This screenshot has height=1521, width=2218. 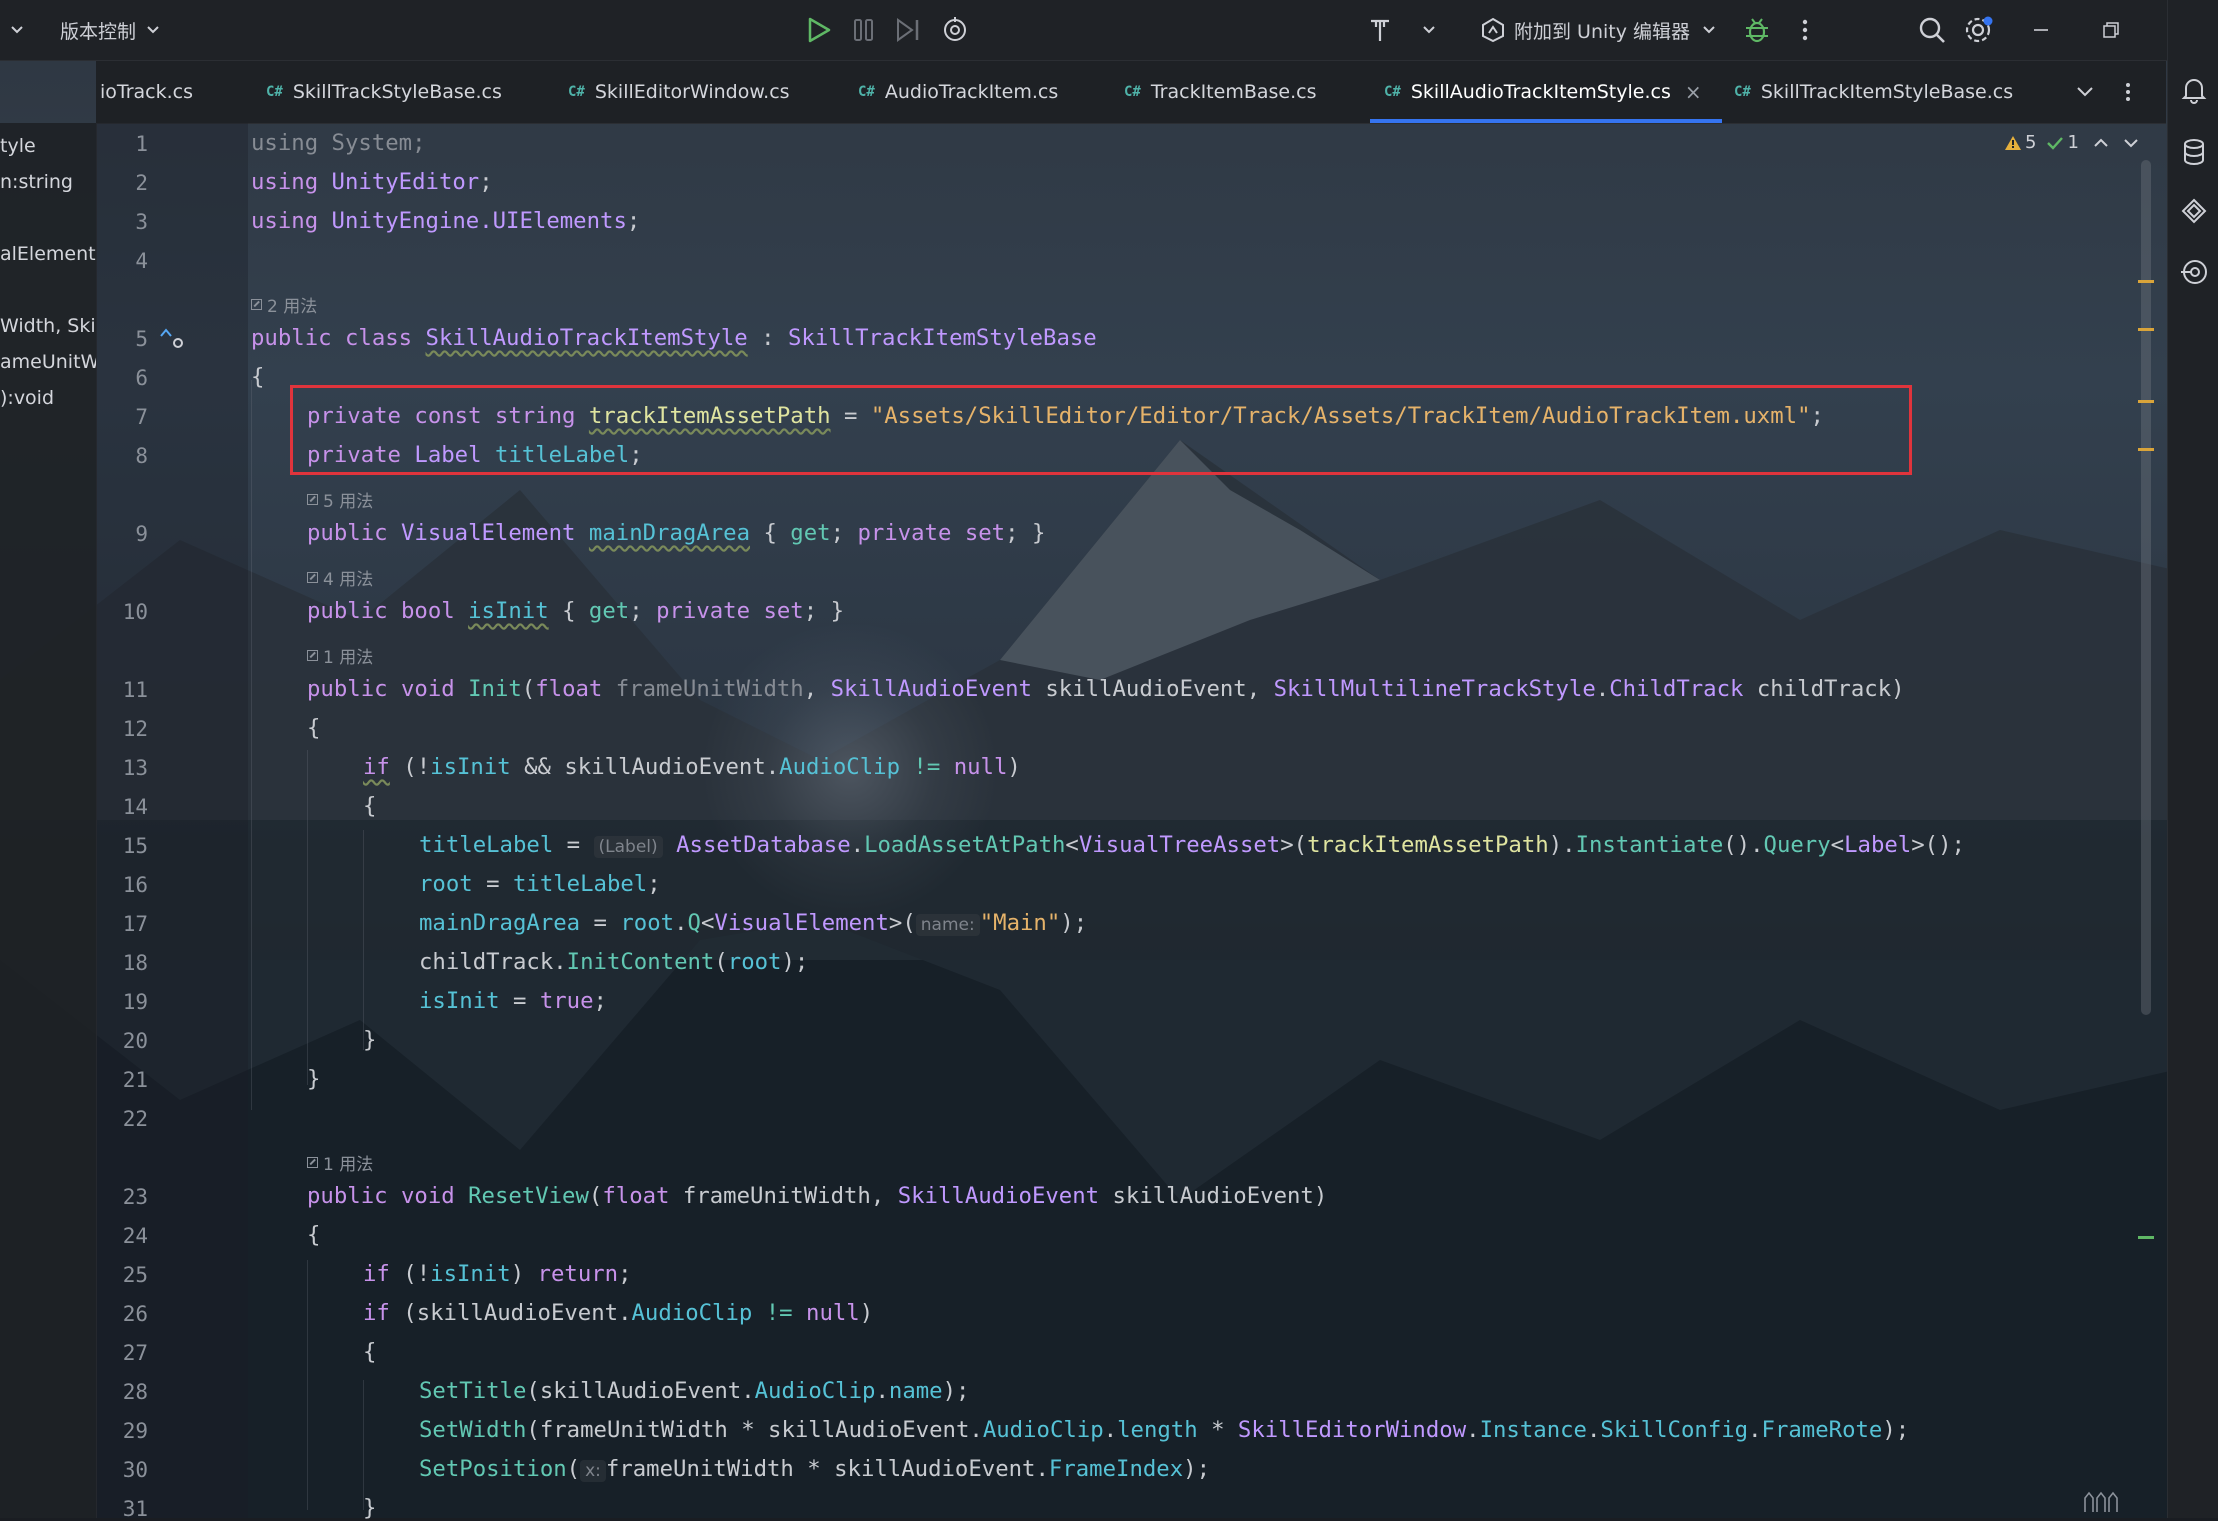 I want to click on code-token: (frameUnitWidth * skillAudioEvent., so click(x=754, y=1430).